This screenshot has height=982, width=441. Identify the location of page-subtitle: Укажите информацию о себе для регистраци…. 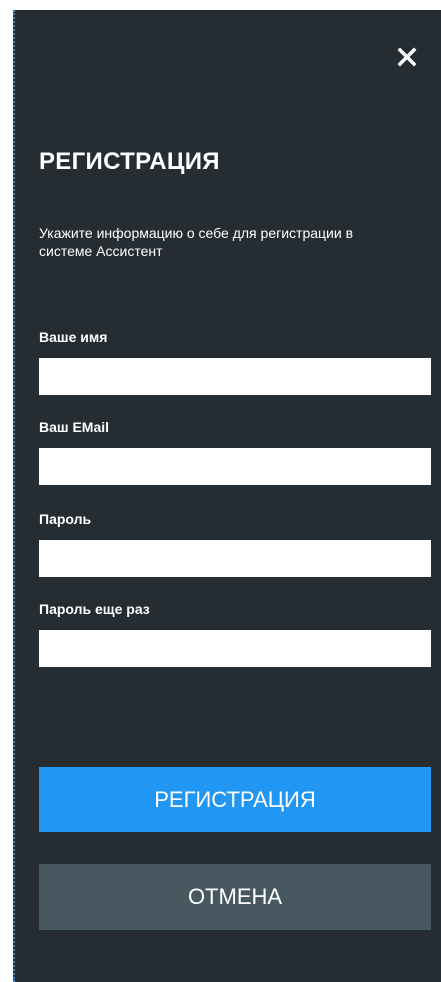
(196, 242).